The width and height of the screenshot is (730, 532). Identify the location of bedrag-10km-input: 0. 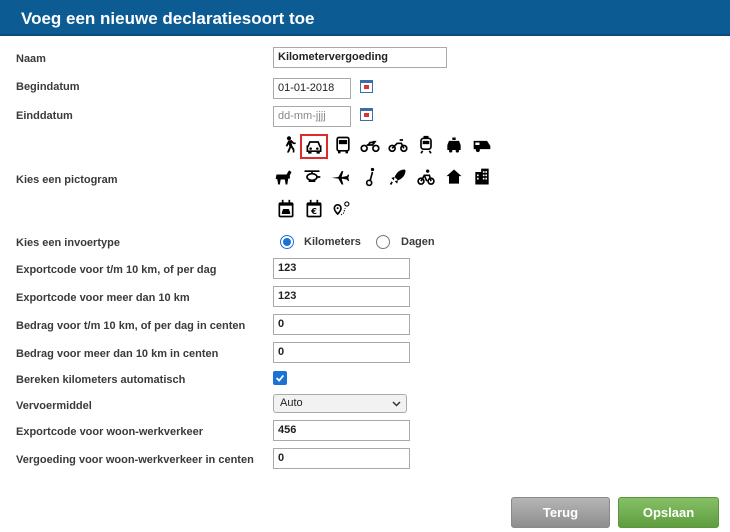
(341, 324).